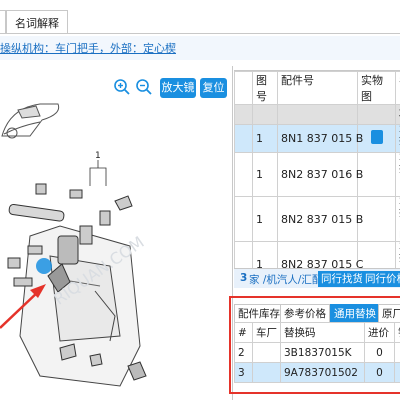 This screenshot has height=400, width=400. Describe the element at coordinates (320, 138) in the screenshot. I see `part-number: 8N1 837 015 B` at that location.